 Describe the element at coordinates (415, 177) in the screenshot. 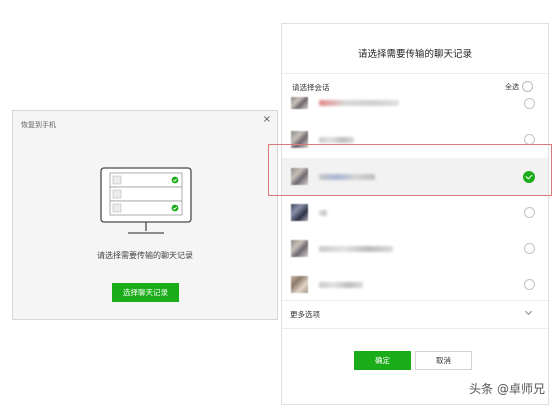

I see `conversation-row-selected` at that location.